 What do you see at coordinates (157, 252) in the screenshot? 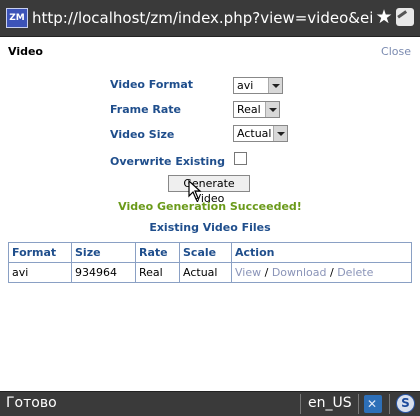
I see `column-header-rate: Rate` at bounding box center [157, 252].